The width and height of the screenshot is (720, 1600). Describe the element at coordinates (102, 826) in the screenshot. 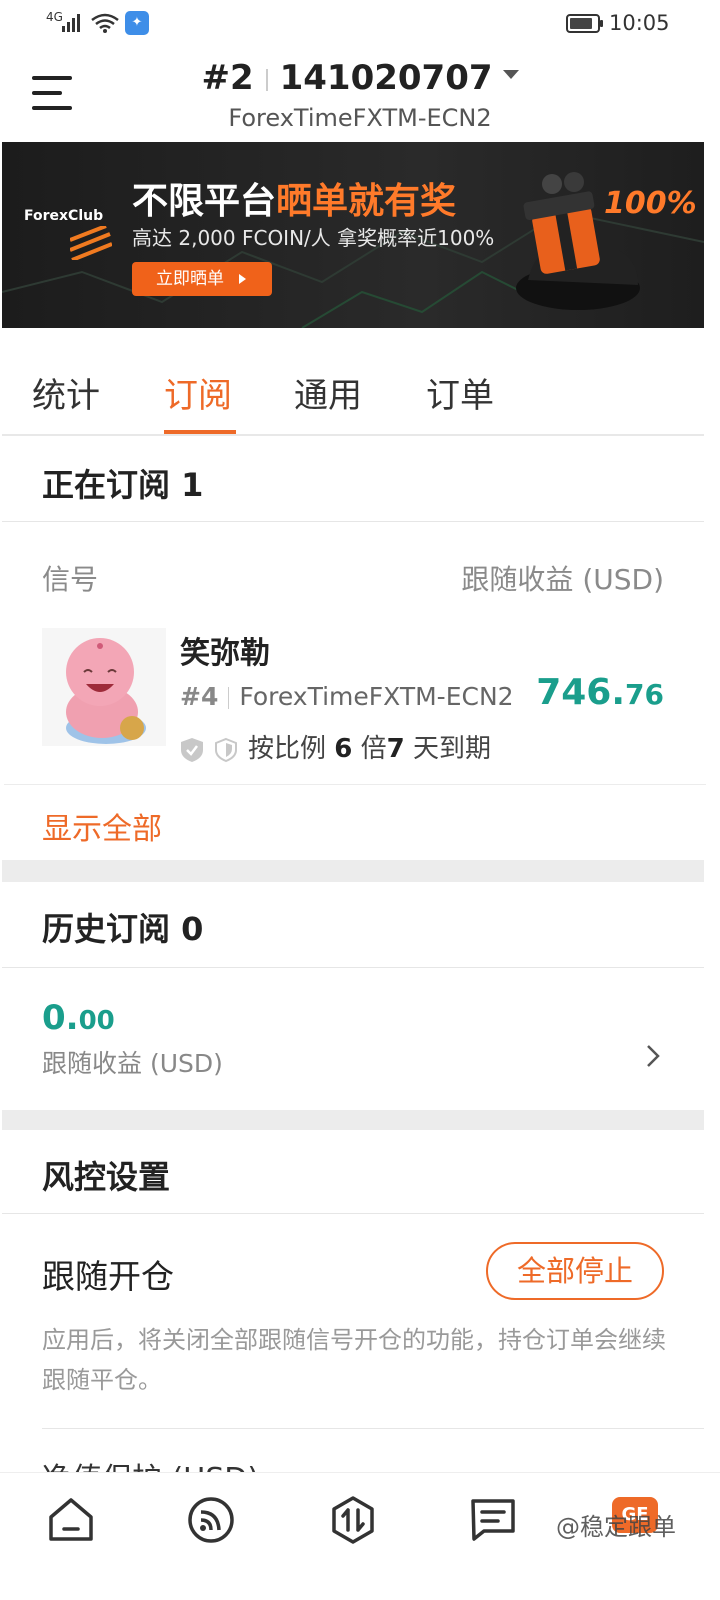

I see `show-all-link: 显示全部` at that location.